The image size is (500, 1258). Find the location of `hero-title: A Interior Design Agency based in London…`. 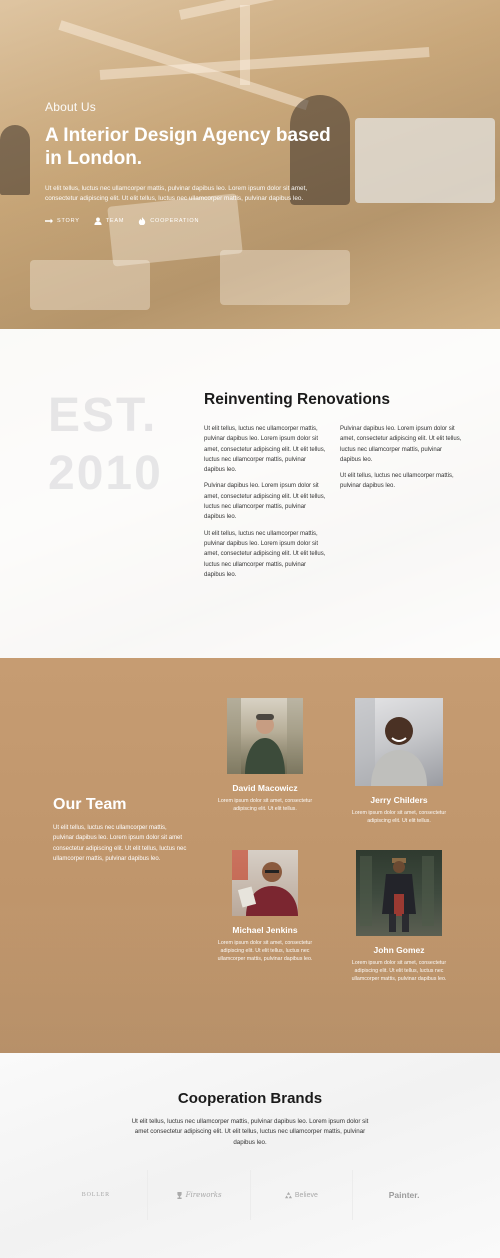

hero-title: A Interior Design Agency based in London… is located at coordinates (188, 147).